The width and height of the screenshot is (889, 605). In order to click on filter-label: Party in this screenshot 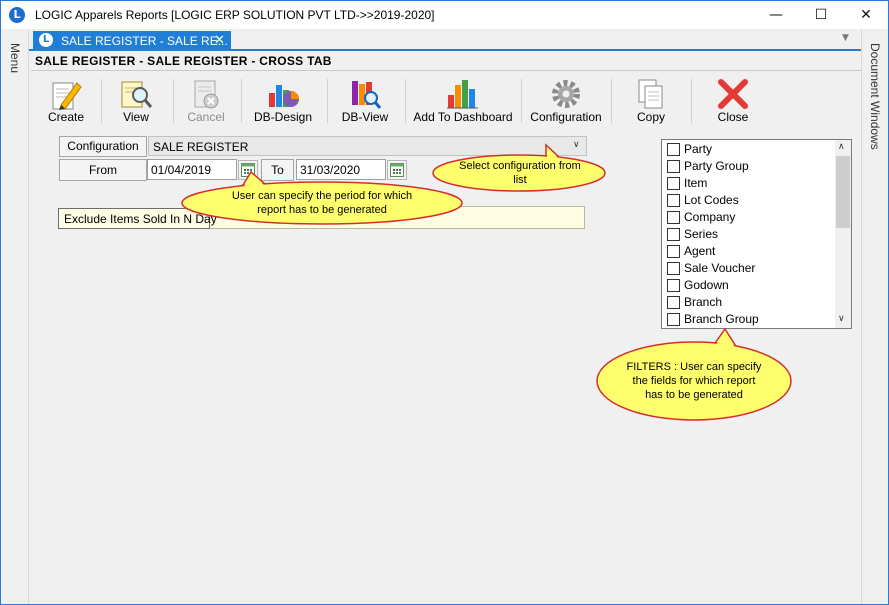, I will do `click(698, 149)`.